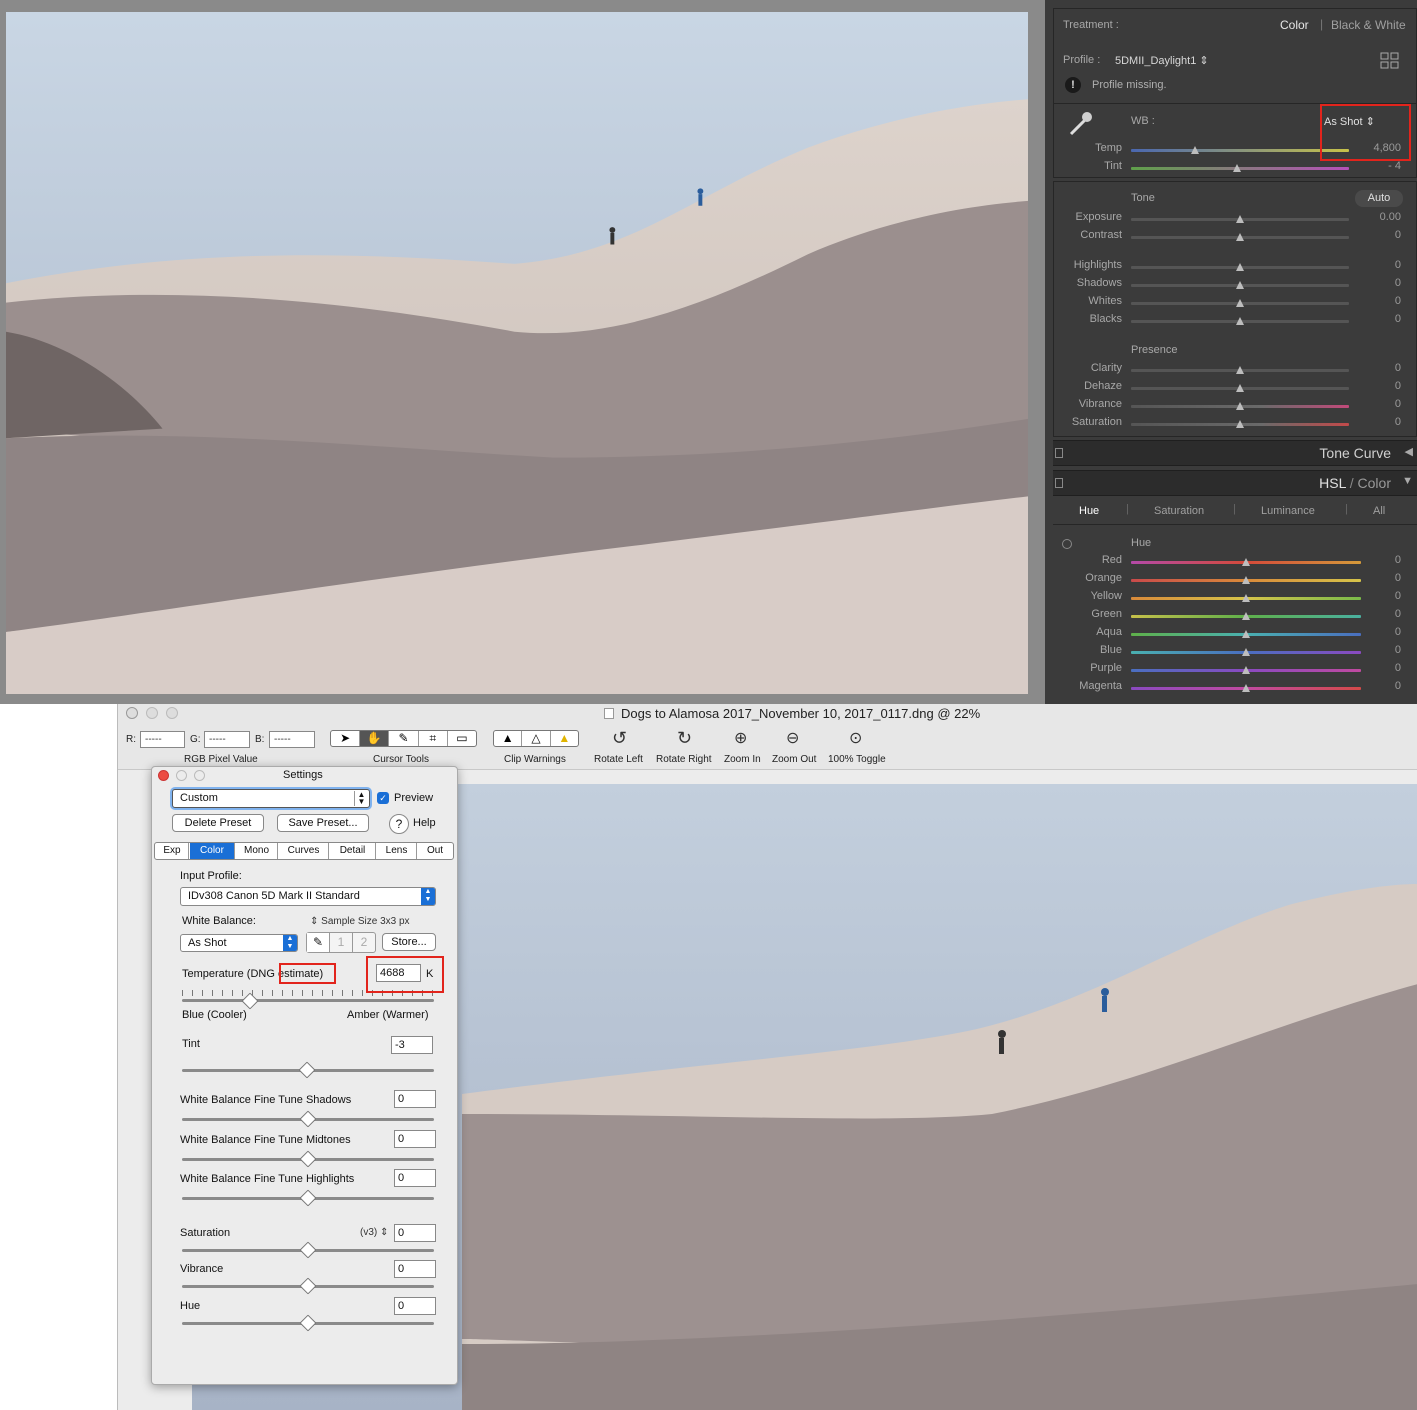  I want to click on fine-tune-highlights-input: 0, so click(415, 1178).